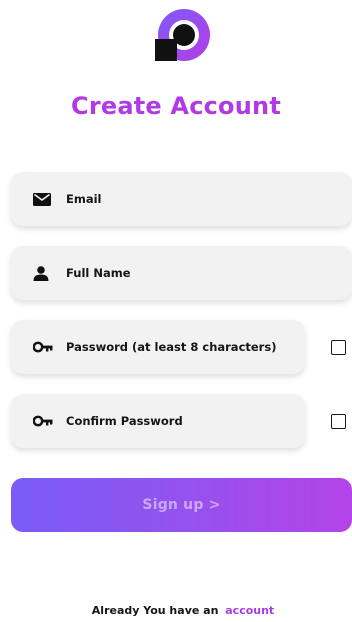 The image size is (352, 622). Describe the element at coordinates (338, 421) in the screenshot. I see `show-confirm-password-checkbox` at that location.